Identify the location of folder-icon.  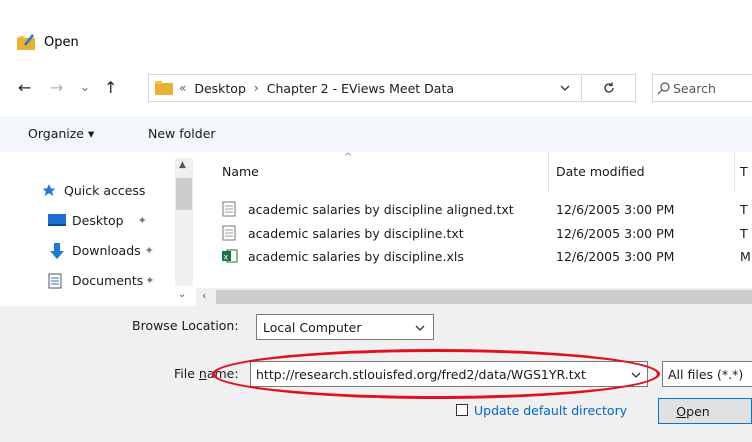
(164, 88).